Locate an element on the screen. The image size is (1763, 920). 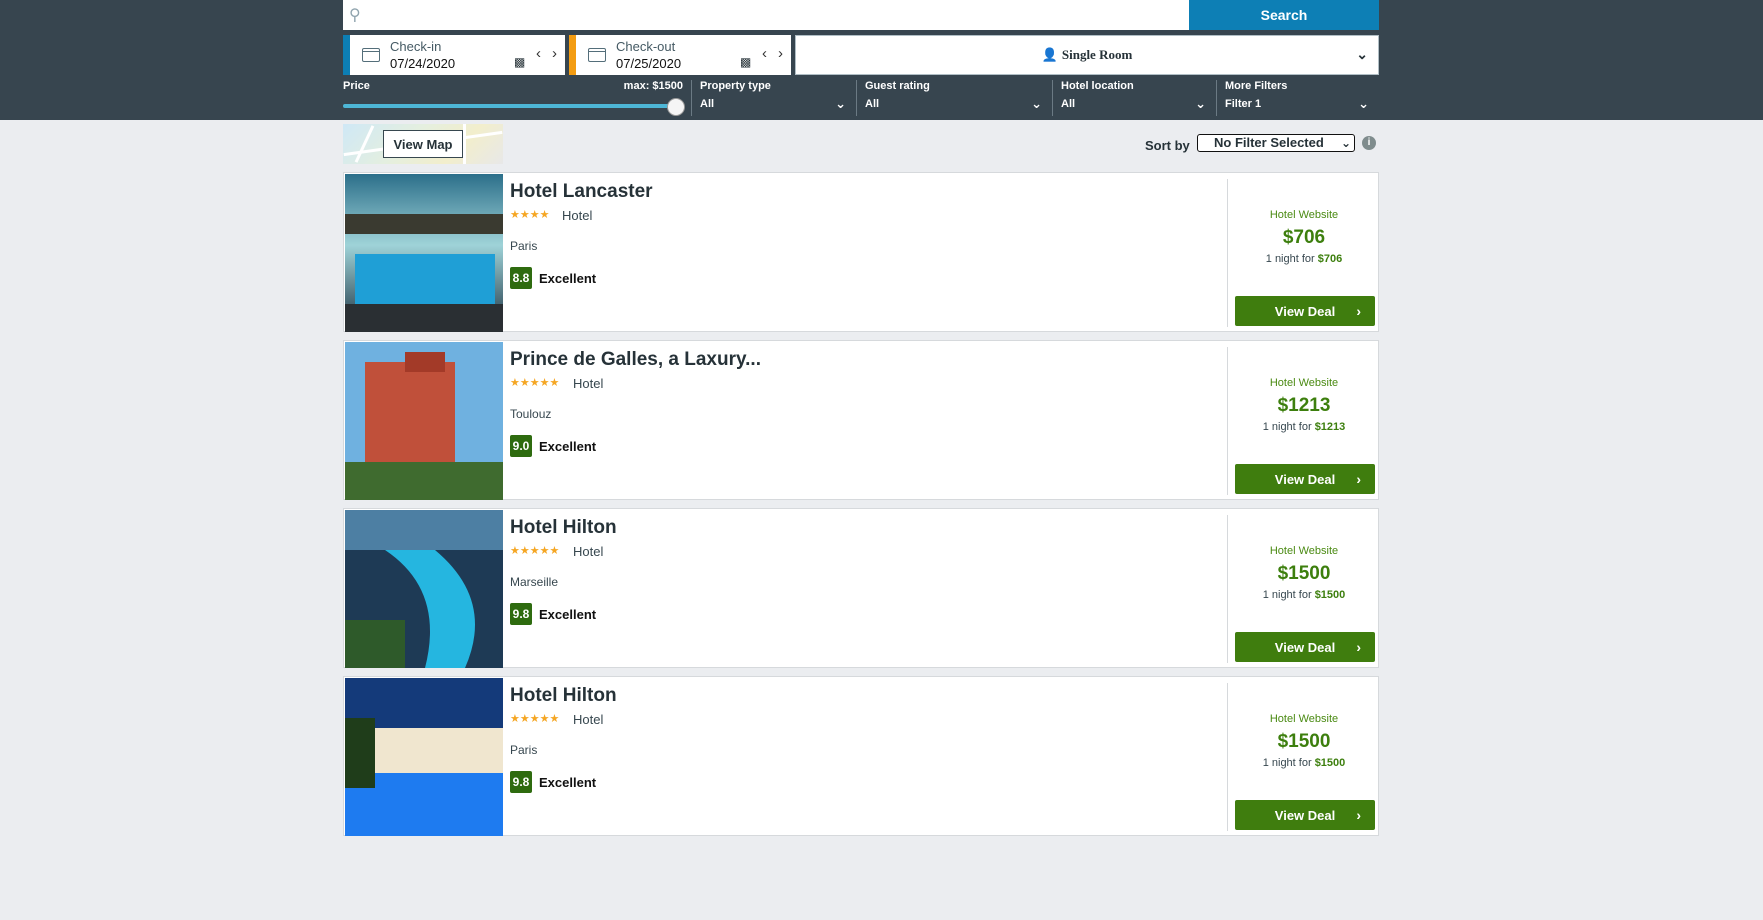
star-rating: ★★★★ is located at coordinates (530, 215).